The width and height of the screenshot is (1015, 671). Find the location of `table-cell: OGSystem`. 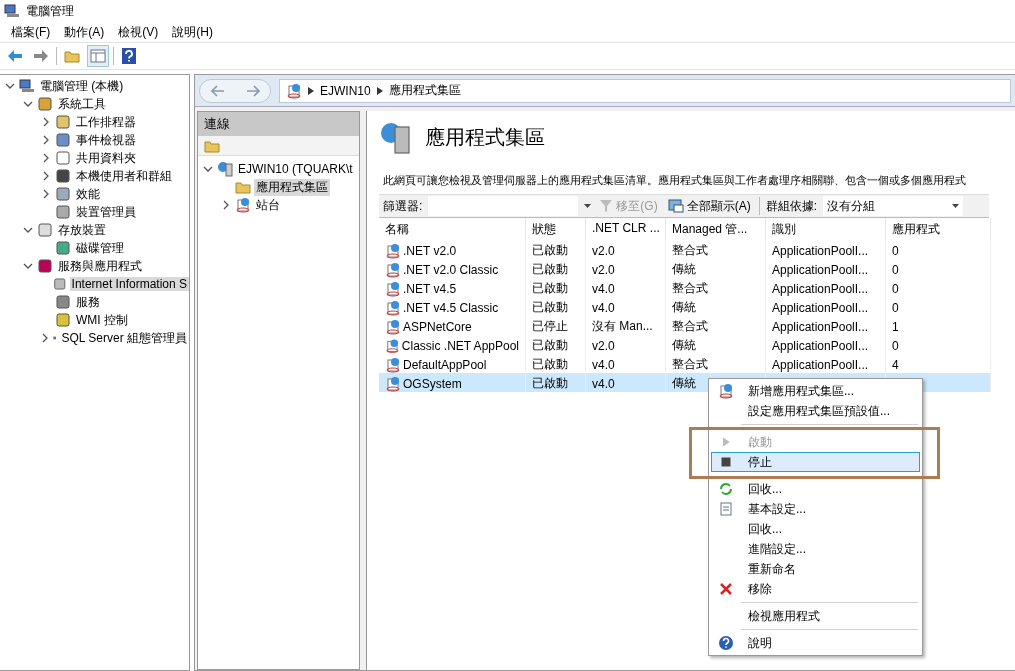

table-cell: OGSystem is located at coordinates (432, 383).